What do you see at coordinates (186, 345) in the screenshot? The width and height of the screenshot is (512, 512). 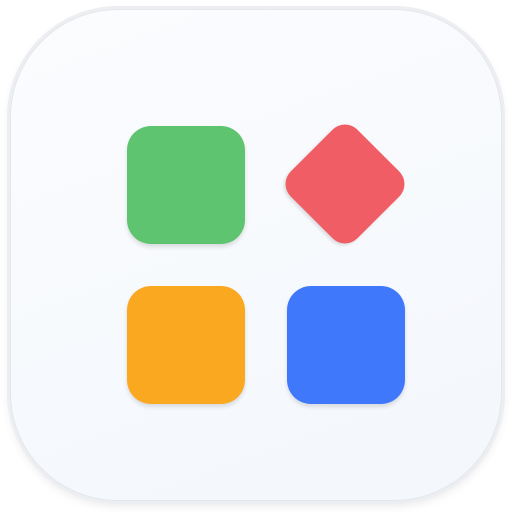 I see `orange-square-tile` at bounding box center [186, 345].